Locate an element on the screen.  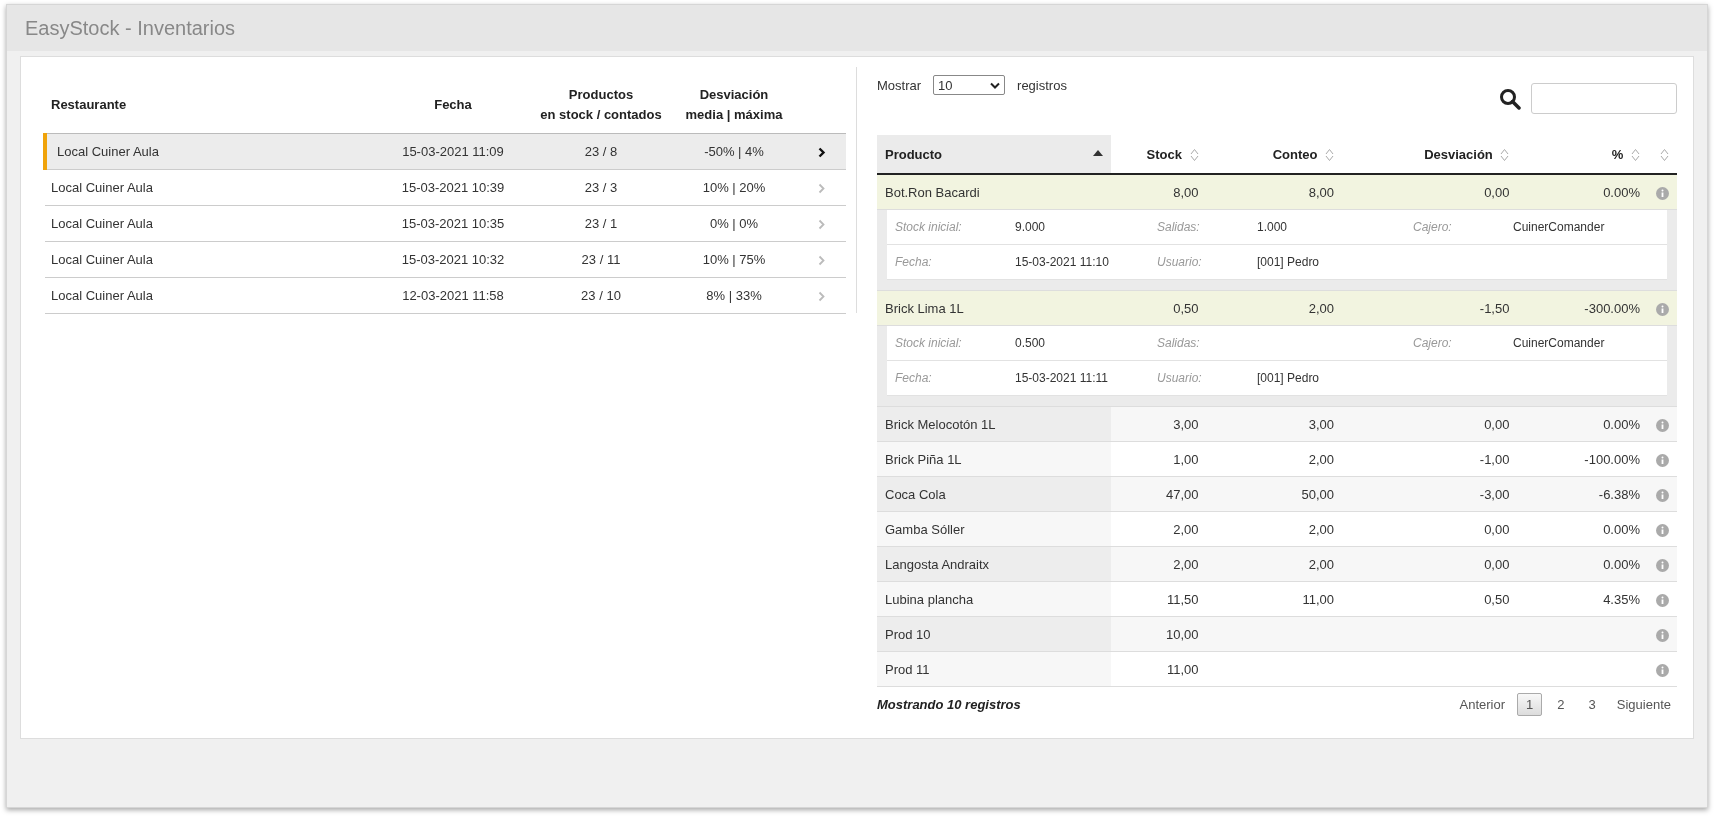
table-cell: 23 / 1 is located at coordinates (601, 223).